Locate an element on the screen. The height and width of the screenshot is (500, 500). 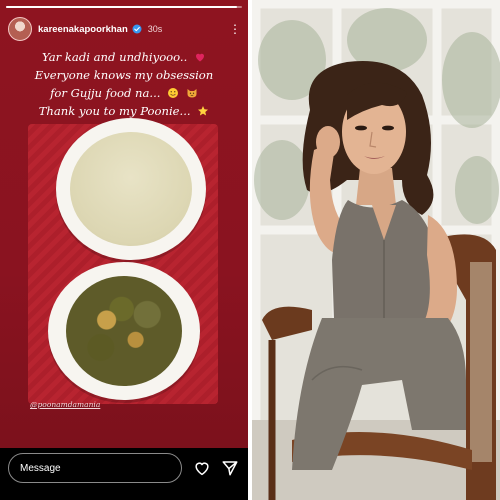
kadhi-bowl is located at coordinates (131, 189).